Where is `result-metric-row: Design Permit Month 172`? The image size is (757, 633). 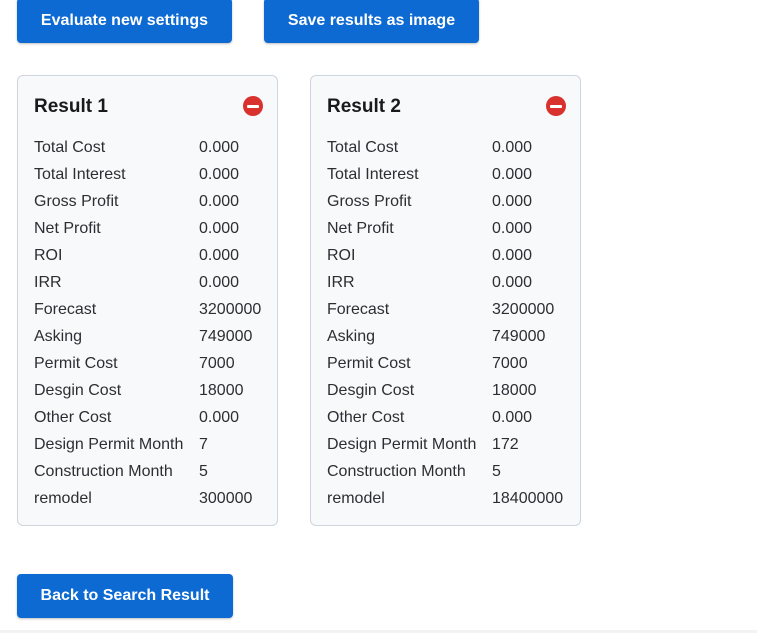
result-metric-row: Design Permit Month 172 is located at coordinates (445, 444).